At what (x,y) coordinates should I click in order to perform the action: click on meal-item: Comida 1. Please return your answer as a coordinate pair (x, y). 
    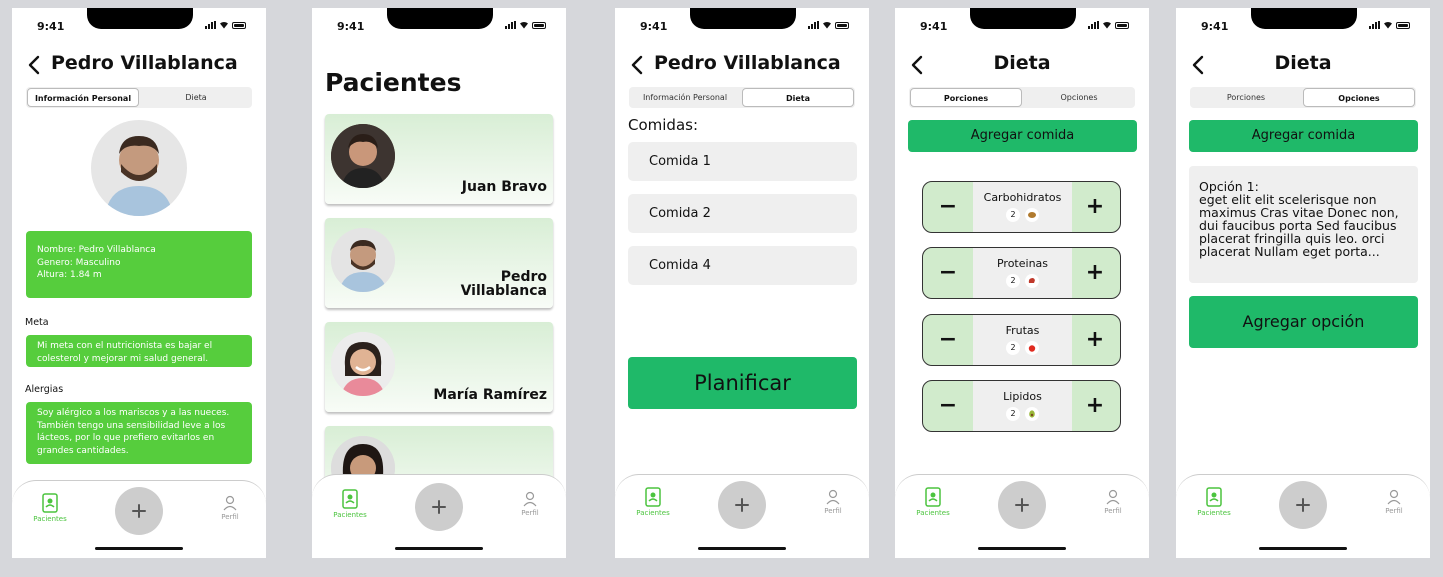
    Looking at the image, I should click on (742, 161).